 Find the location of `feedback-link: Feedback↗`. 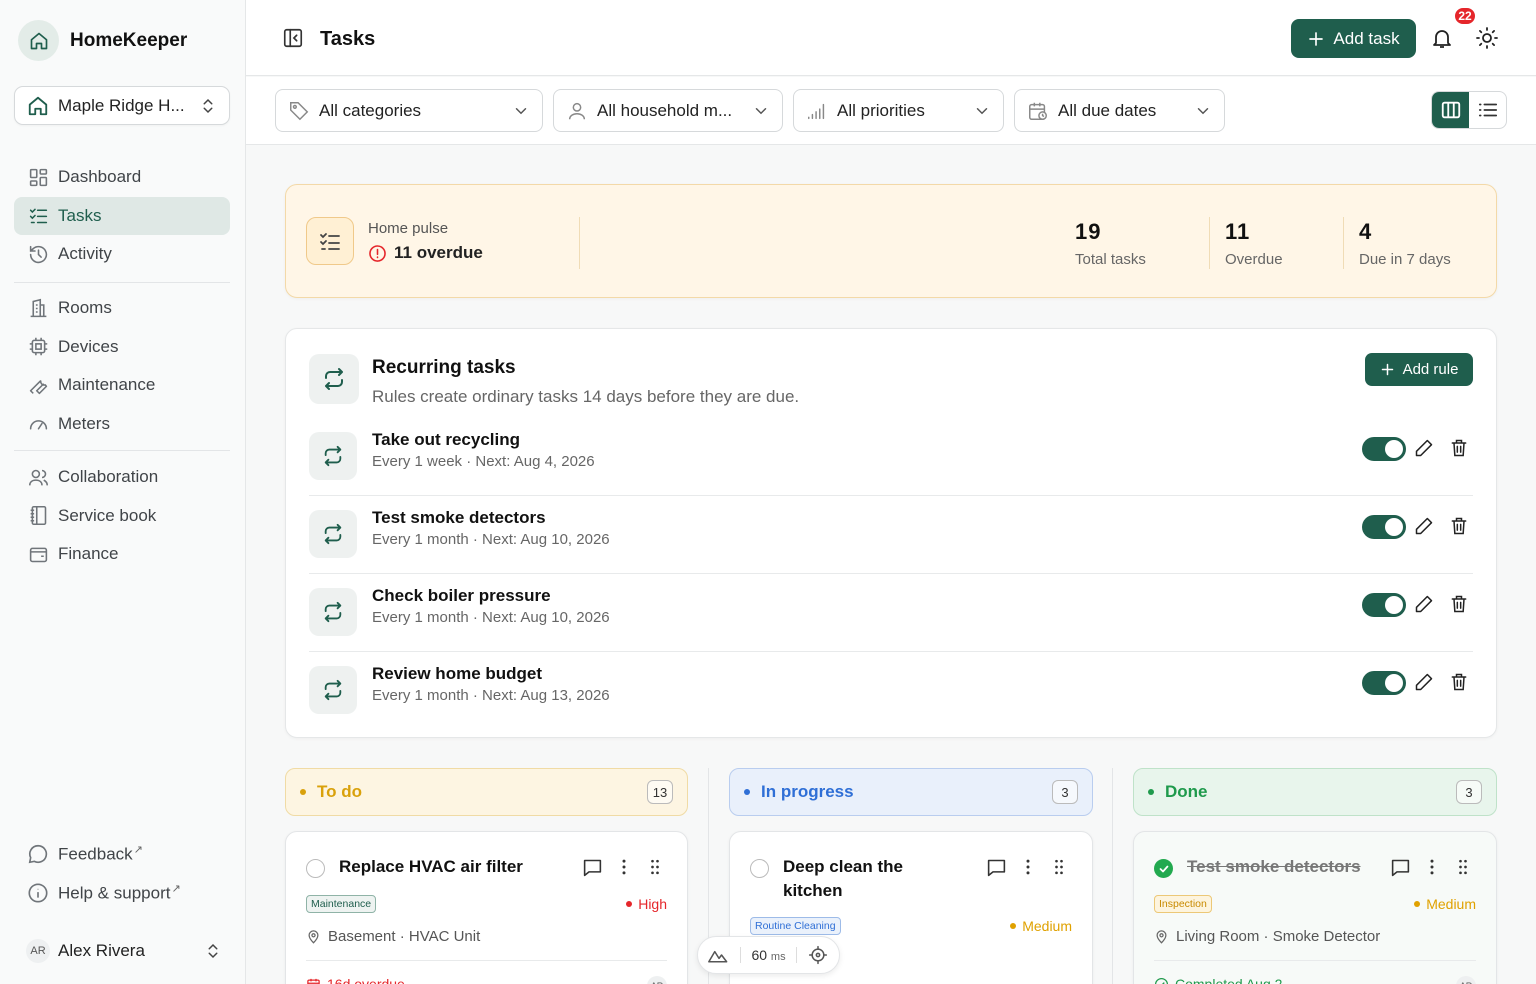

feedback-link: Feedback↗ is located at coordinates (122, 854).